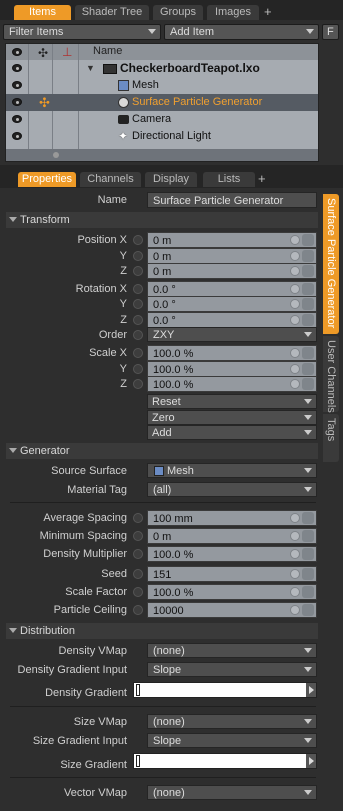 Image resolution: width=343 pixels, height=811 pixels. What do you see at coordinates (232, 470) in the screenshot?
I see `source-surface-dropdown: Mesh` at bounding box center [232, 470].